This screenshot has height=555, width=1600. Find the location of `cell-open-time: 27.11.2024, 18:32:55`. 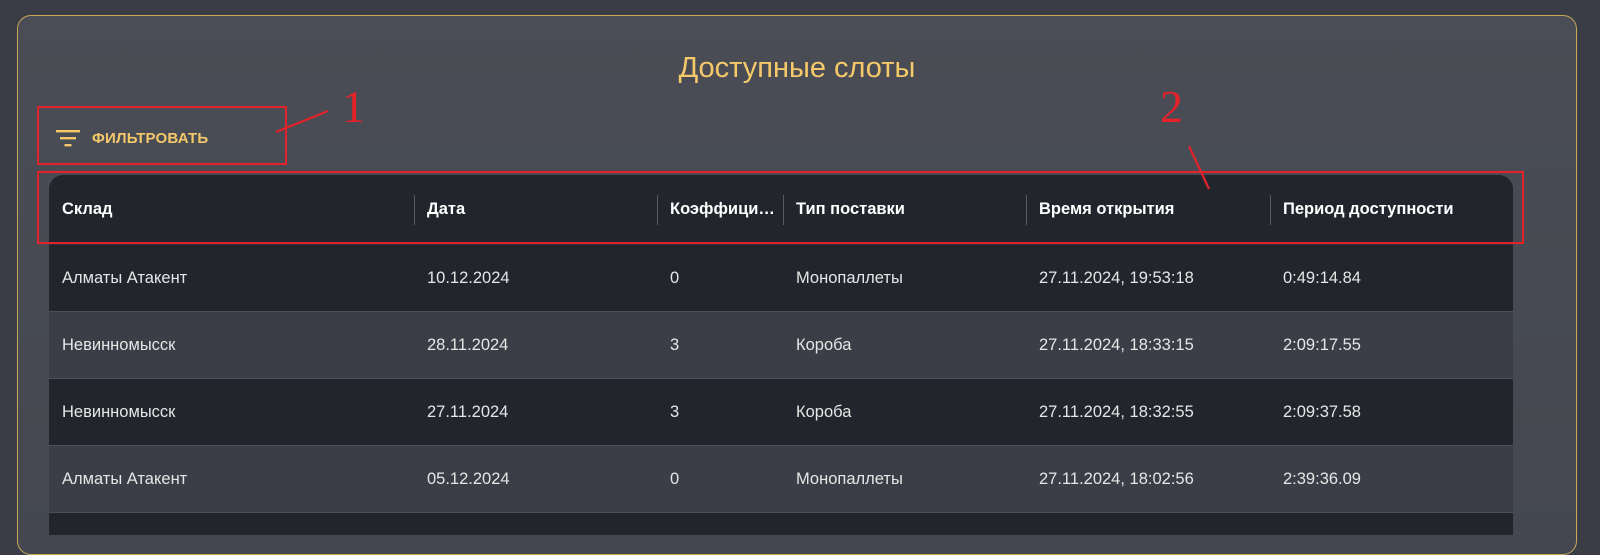

cell-open-time: 27.11.2024, 18:32:55 is located at coordinates (1116, 411).